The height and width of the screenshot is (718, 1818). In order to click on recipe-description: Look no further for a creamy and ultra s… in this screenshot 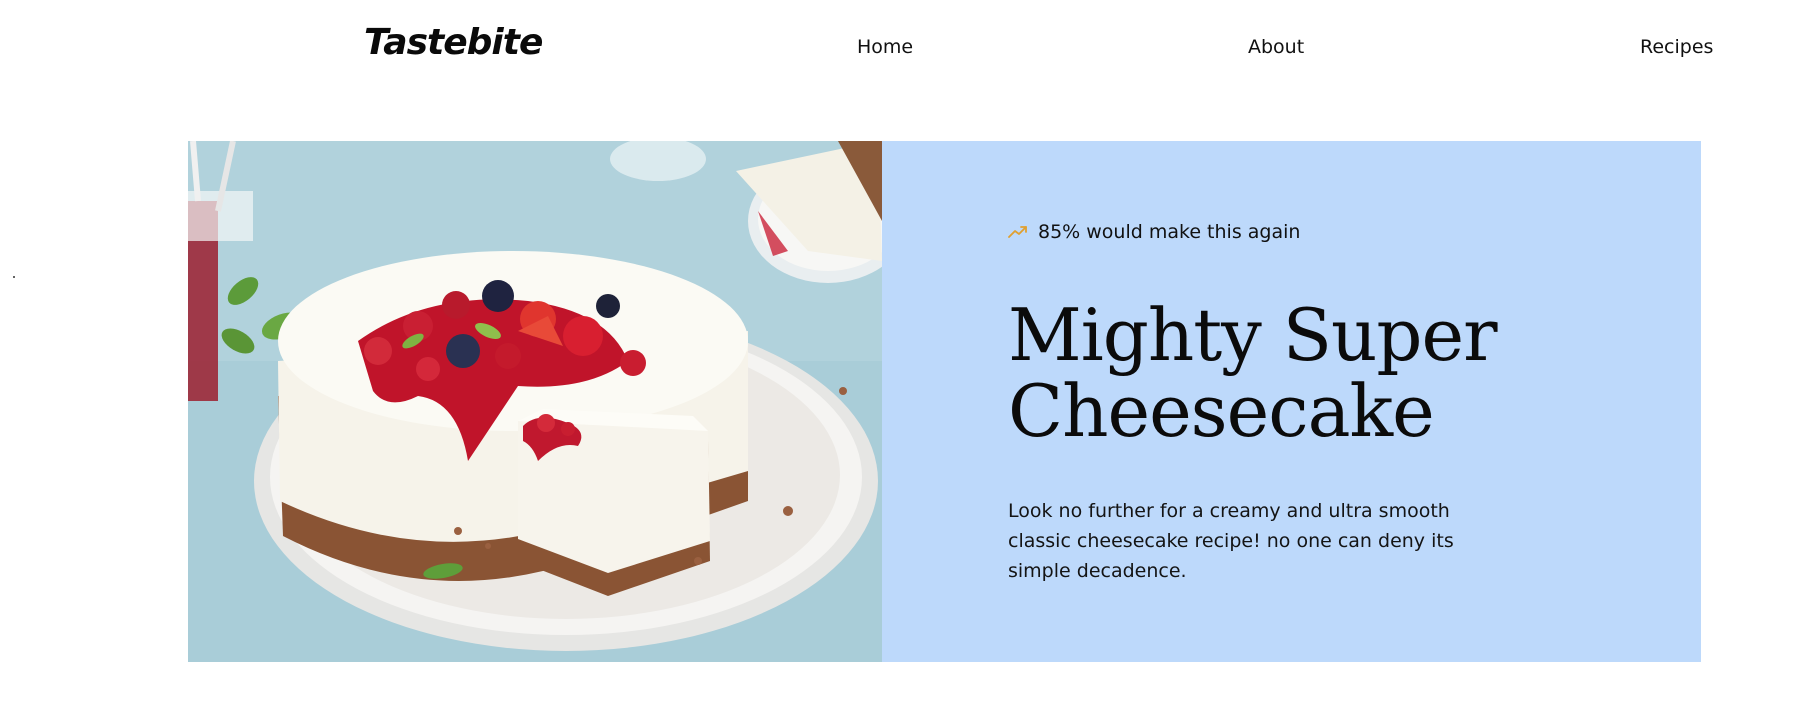, I will do `click(1231, 541)`.